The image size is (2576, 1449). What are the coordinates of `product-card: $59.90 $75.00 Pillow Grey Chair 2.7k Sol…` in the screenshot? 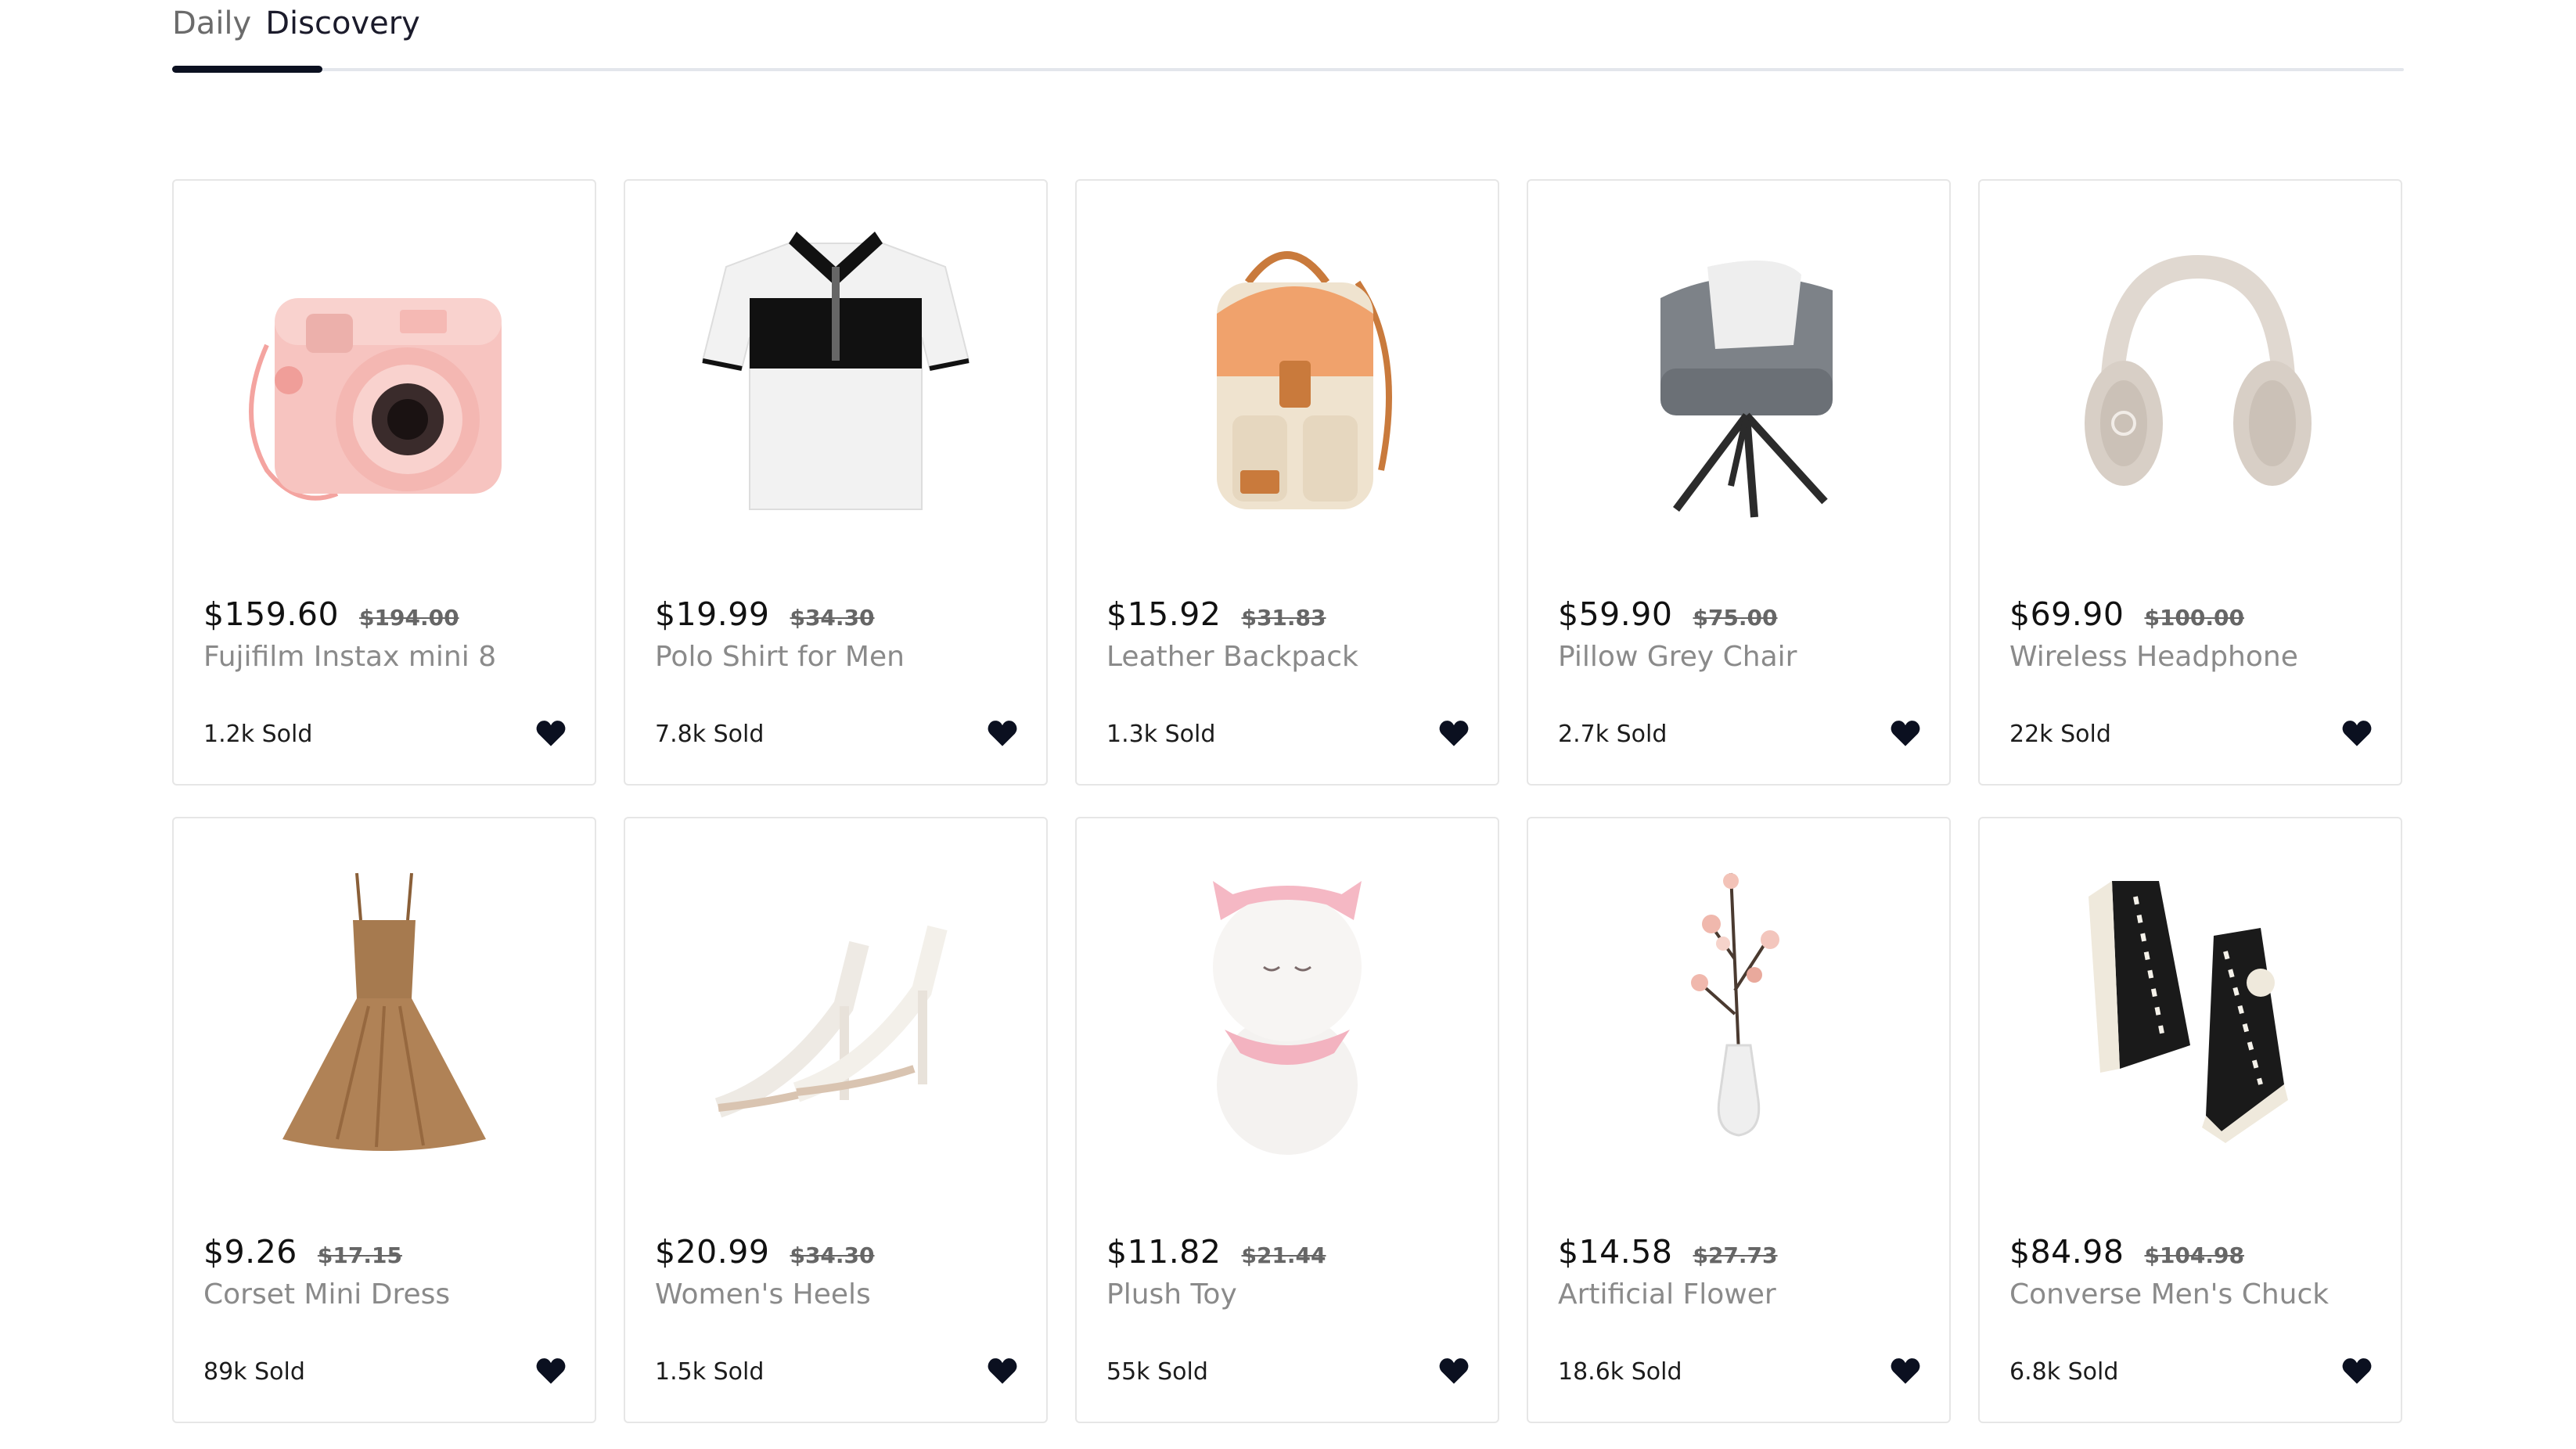 It's located at (1739, 482).